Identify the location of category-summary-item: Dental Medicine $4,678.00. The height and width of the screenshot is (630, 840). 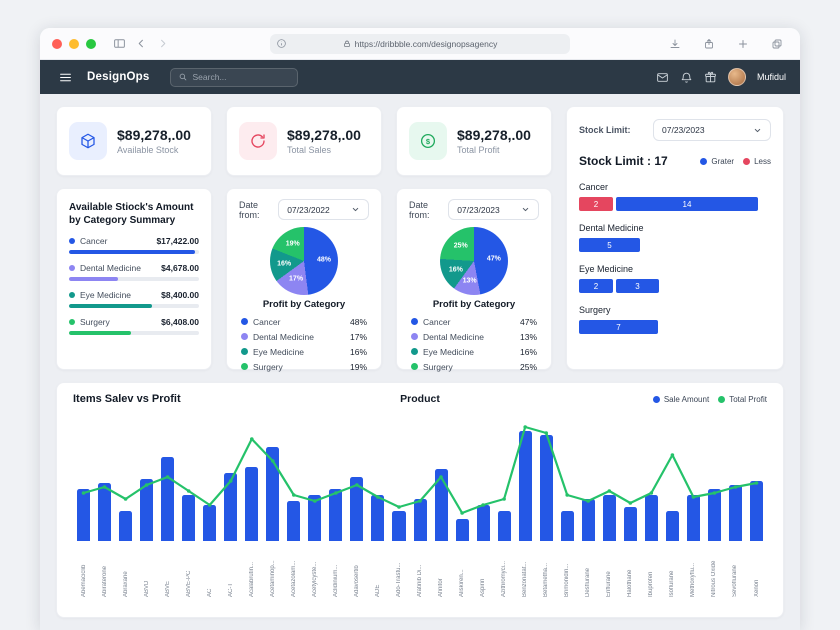
(134, 272).